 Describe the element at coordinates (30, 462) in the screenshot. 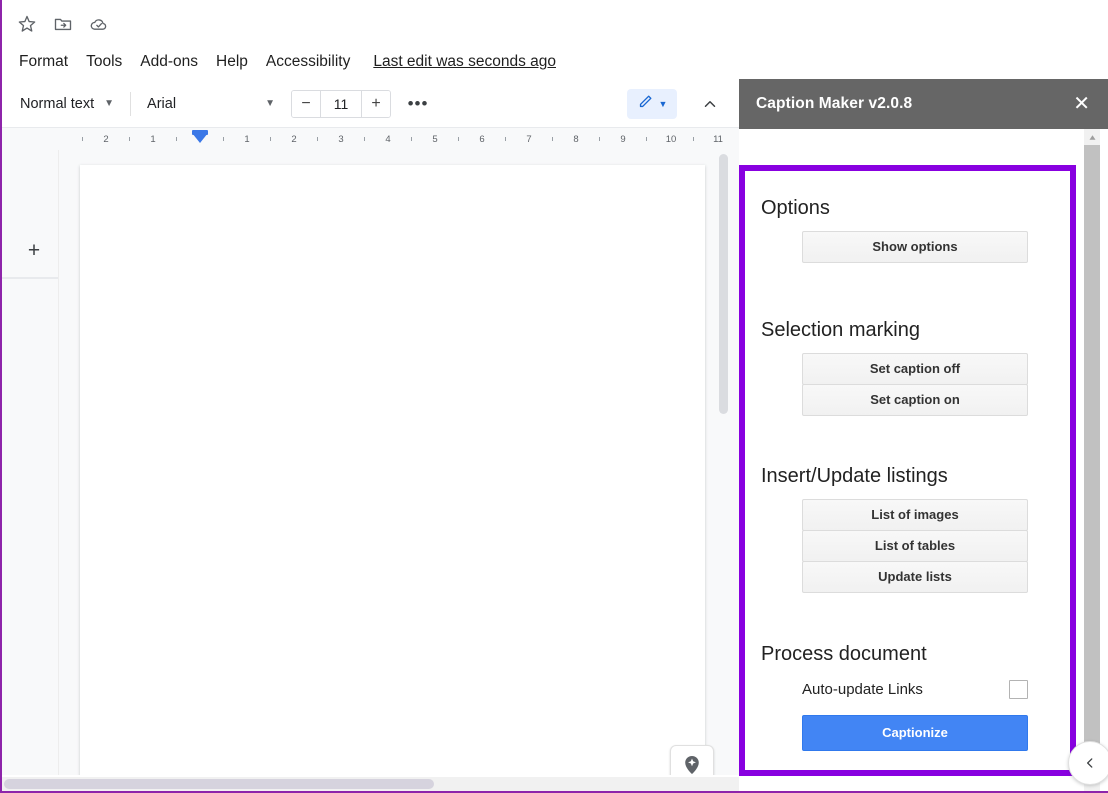

I see `outline-rail: +` at that location.